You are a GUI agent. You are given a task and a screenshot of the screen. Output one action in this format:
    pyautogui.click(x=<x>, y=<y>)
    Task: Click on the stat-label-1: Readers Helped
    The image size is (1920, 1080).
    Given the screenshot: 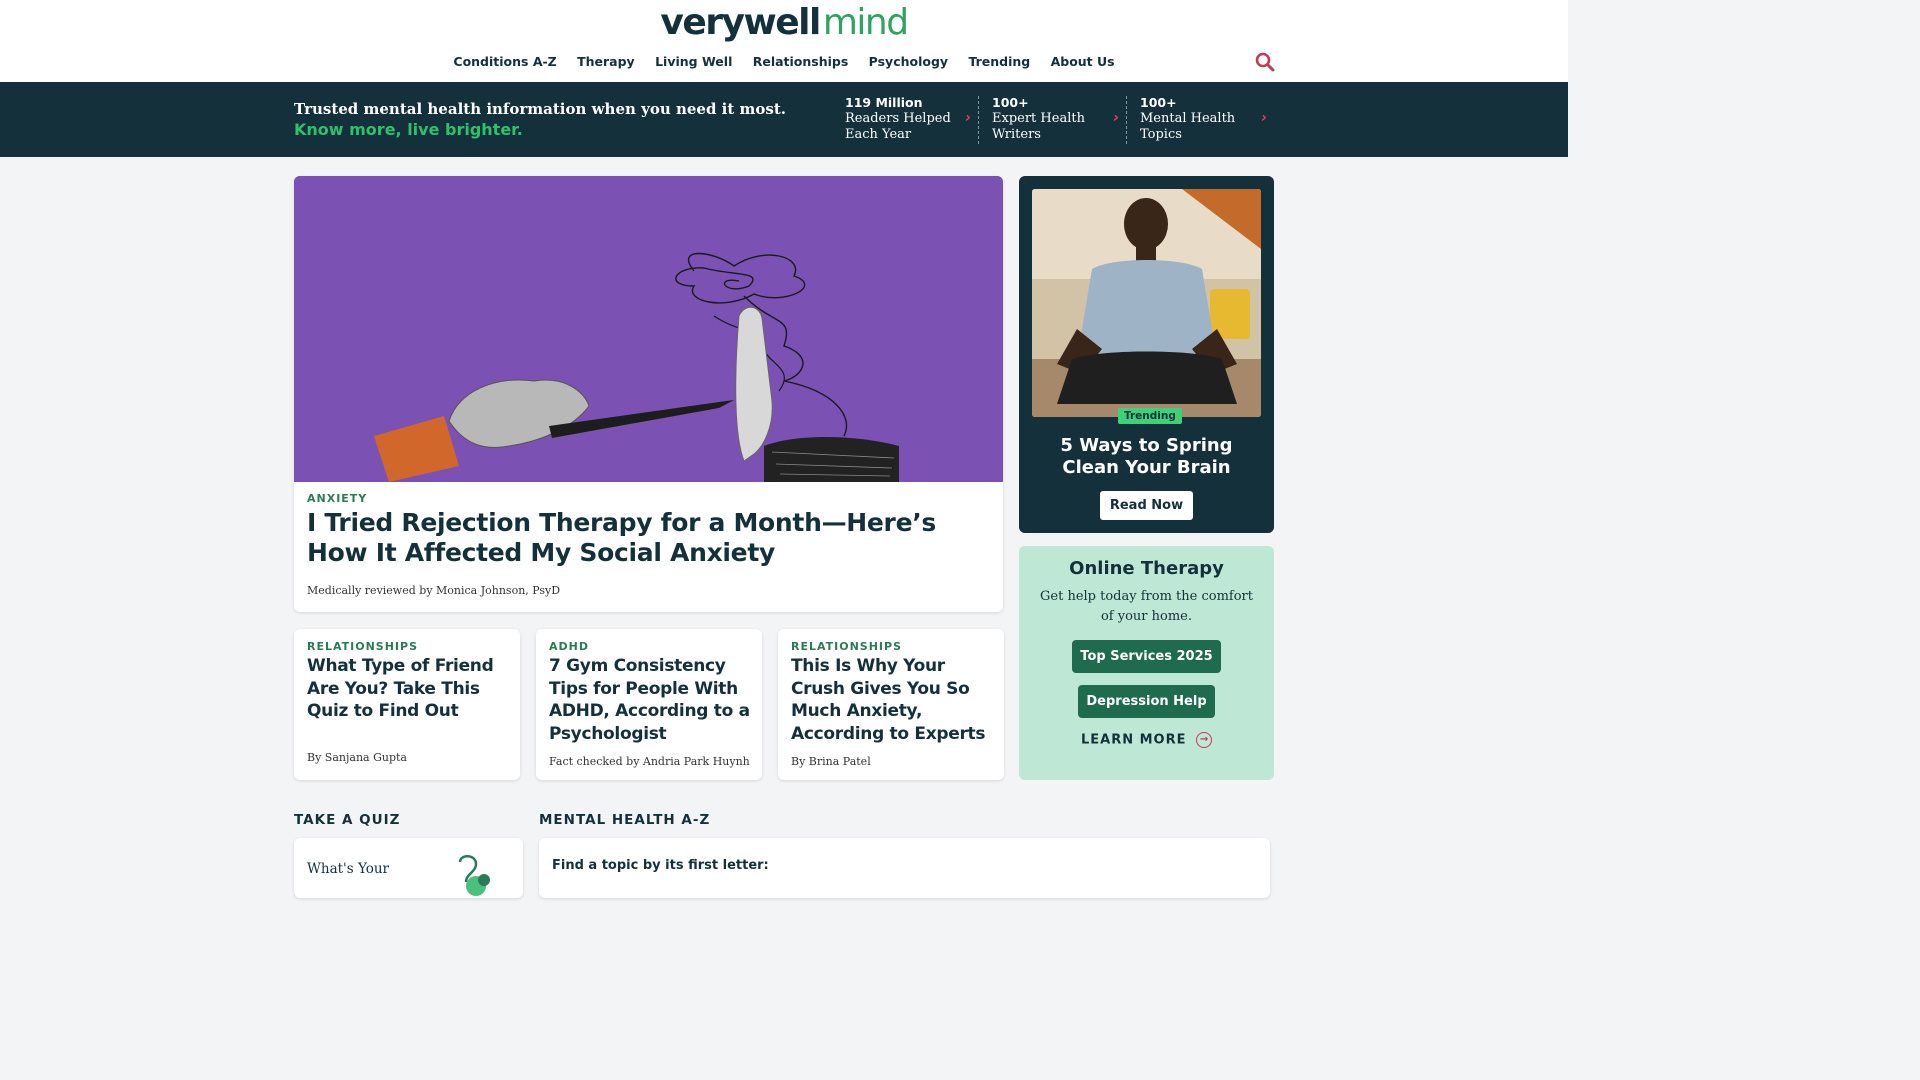 What is the action you would take?
    pyautogui.click(x=898, y=118)
    